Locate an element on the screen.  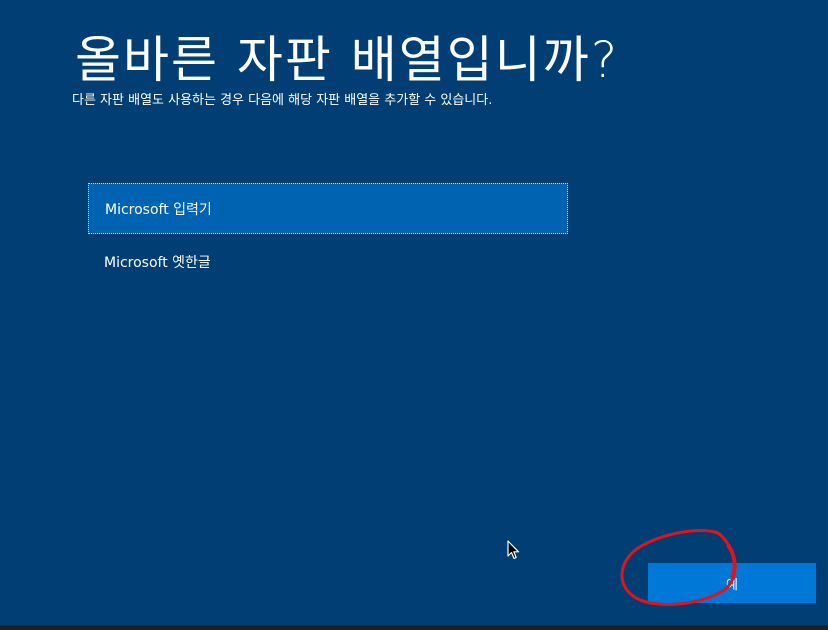
keyboard-option-microsoft-ime: Microsoft 입력기 is located at coordinates (328, 208).